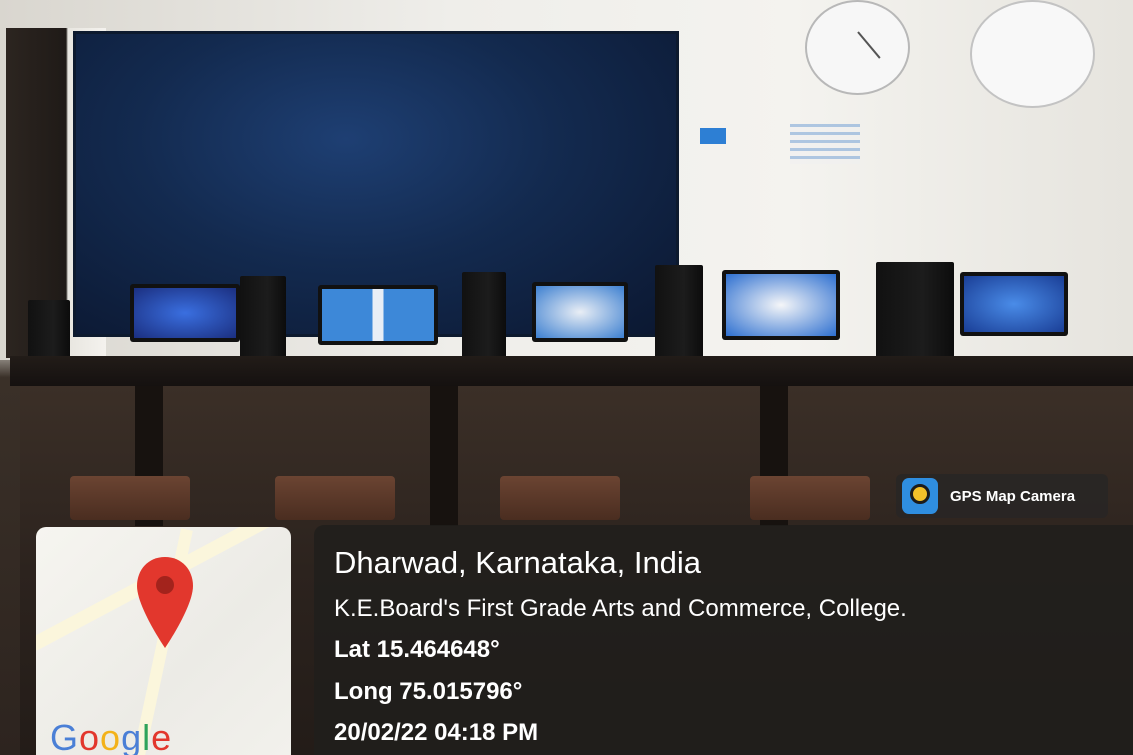 The height and width of the screenshot is (755, 1133). What do you see at coordinates (713, 136) in the screenshot?
I see `wall-poster` at bounding box center [713, 136].